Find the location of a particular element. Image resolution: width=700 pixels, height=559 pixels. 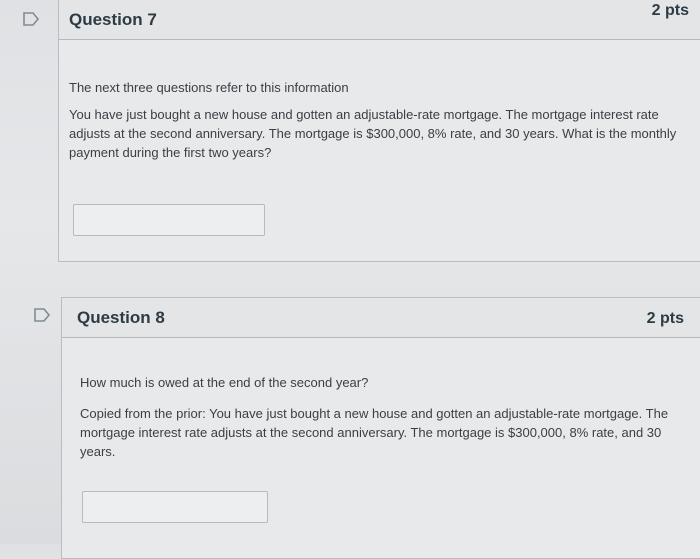

question-7-title: Question 7 is located at coordinates (113, 19).